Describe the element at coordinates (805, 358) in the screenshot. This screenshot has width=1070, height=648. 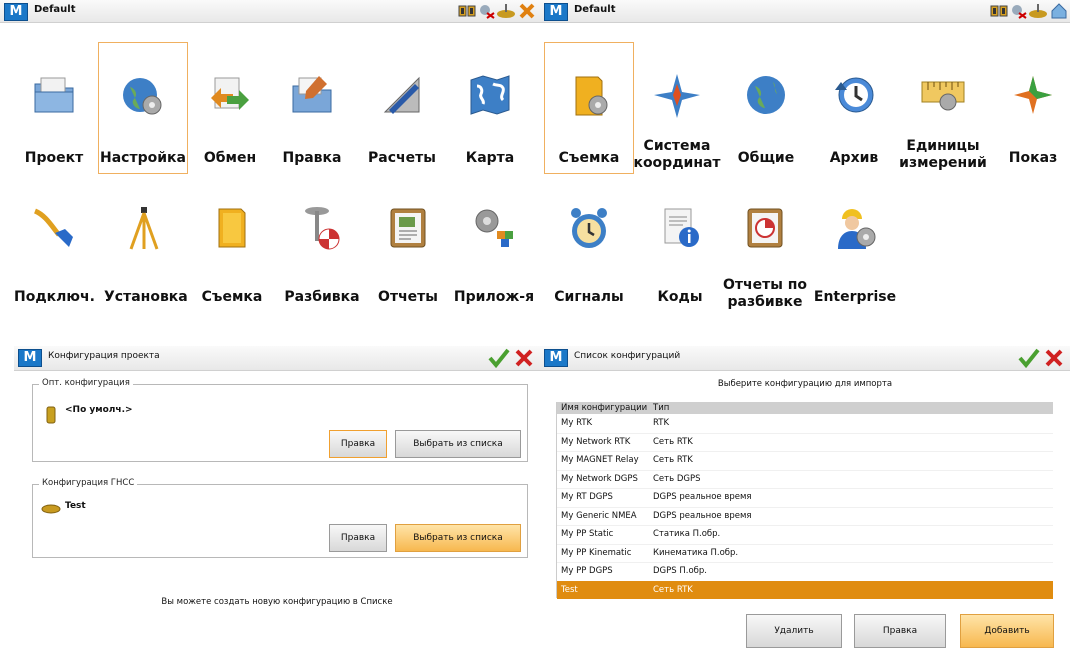
I see `dialog-title-bar: M Список конфигураций` at that location.